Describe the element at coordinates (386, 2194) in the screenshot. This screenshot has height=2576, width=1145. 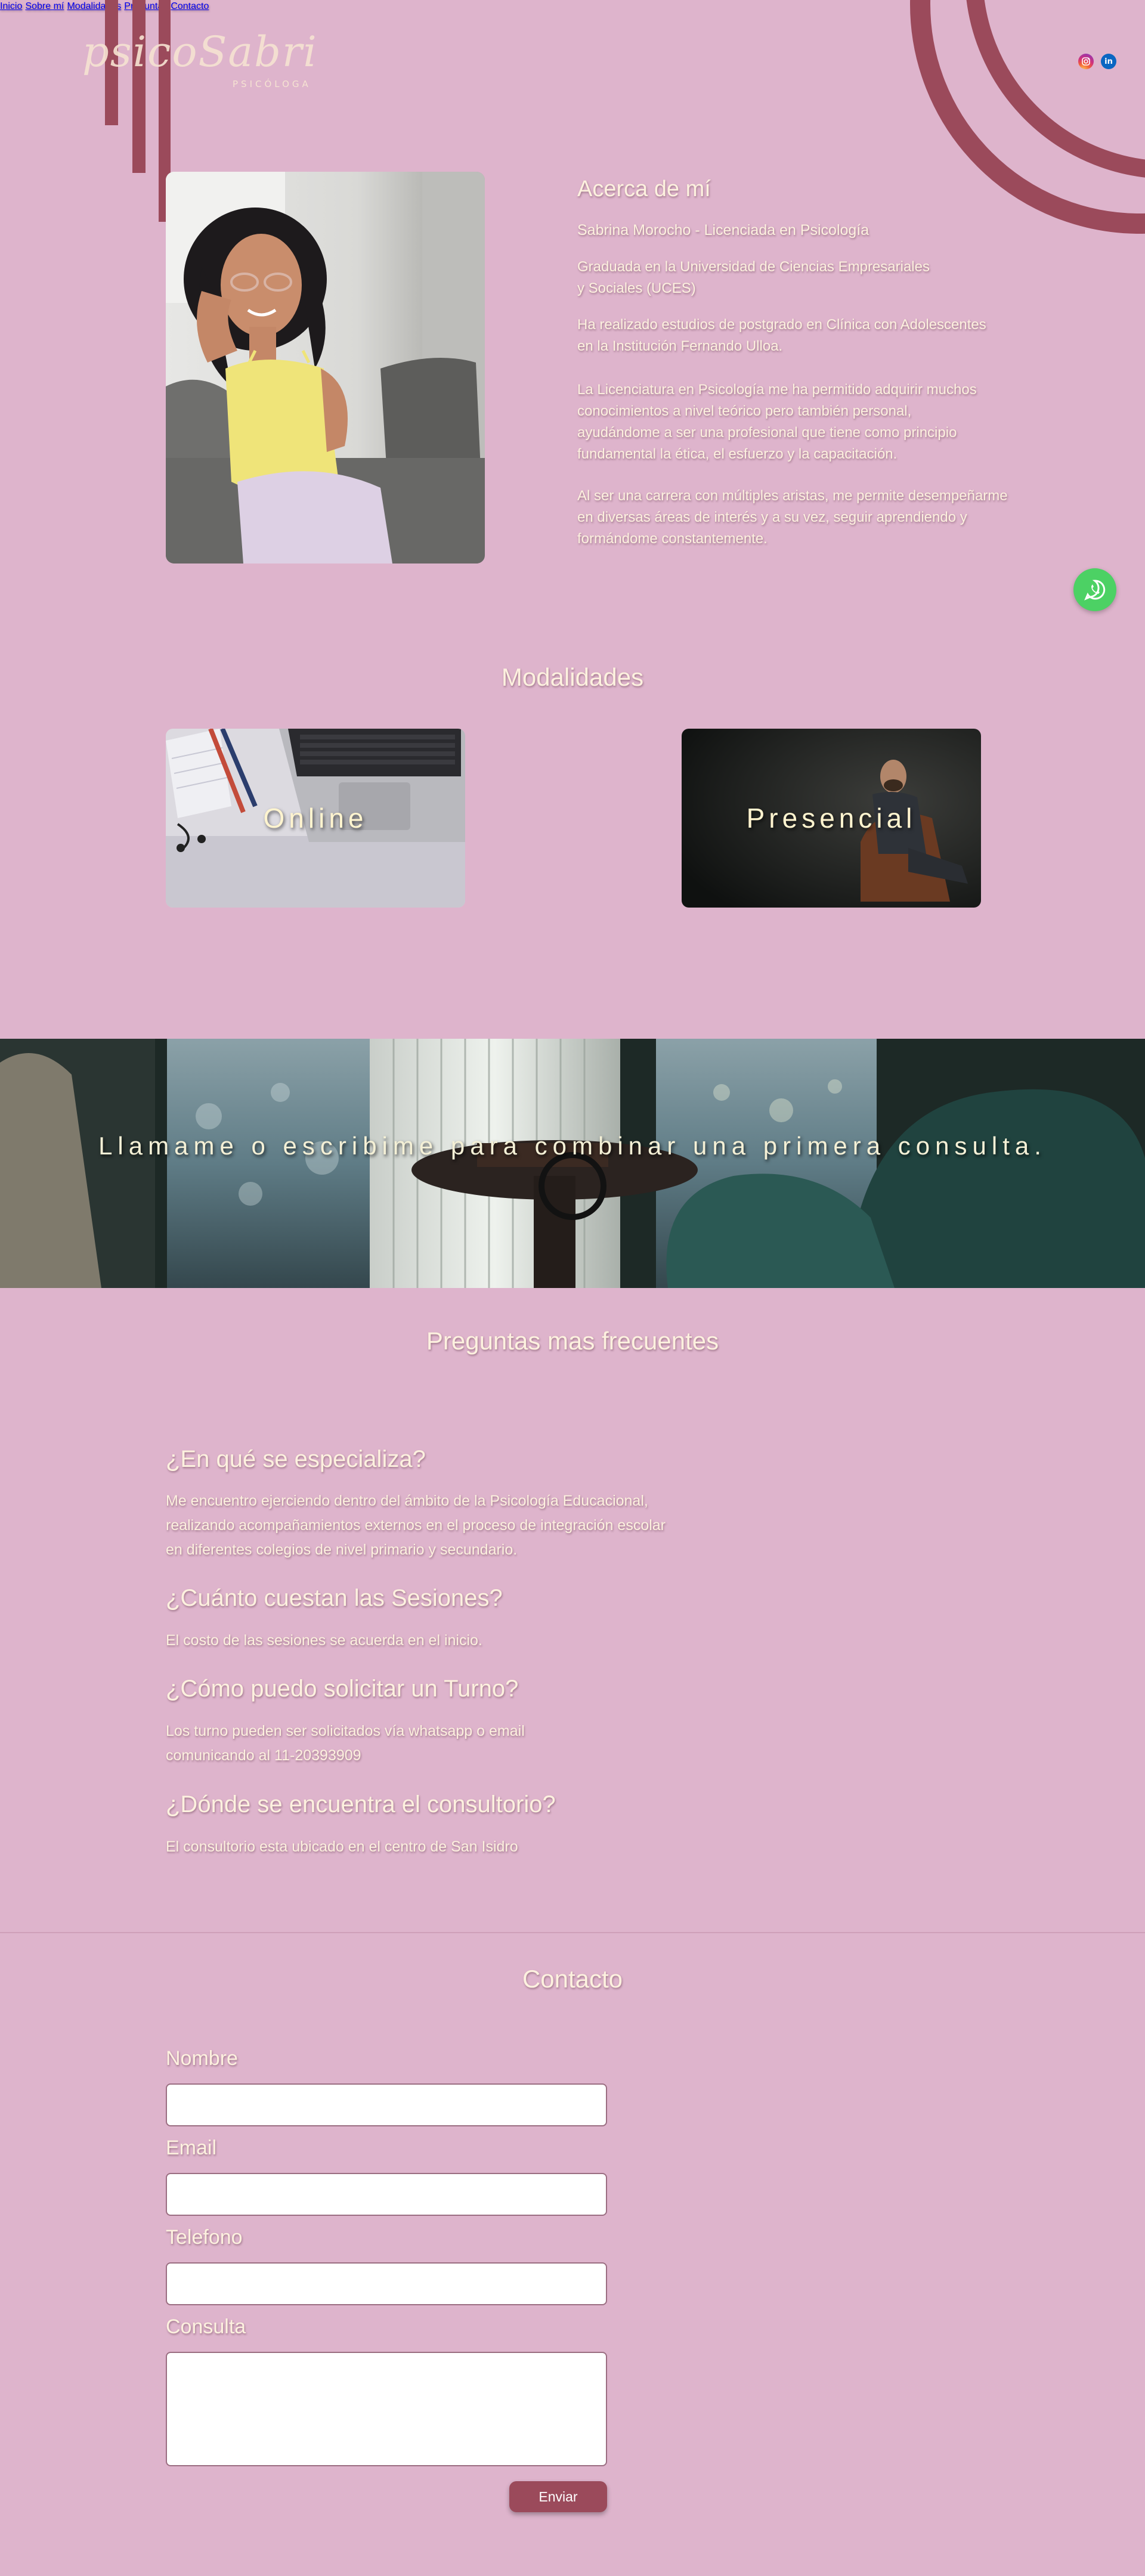
I see `email-field` at that location.